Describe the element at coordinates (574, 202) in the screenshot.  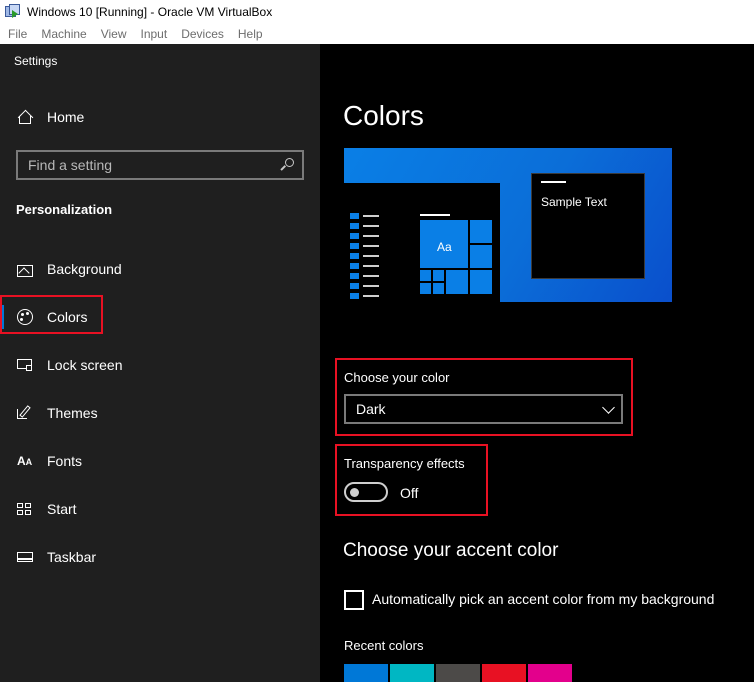
I see `preview-sample-text: Sample Text` at that location.